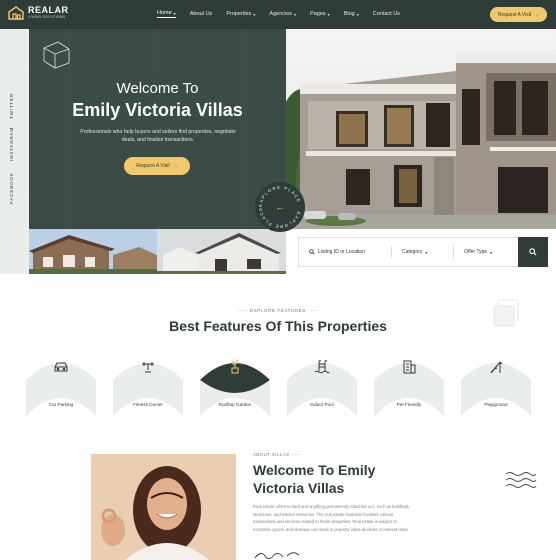 This screenshot has width=556, height=560. I want to click on category-select: Category ▾, so click(422, 252).